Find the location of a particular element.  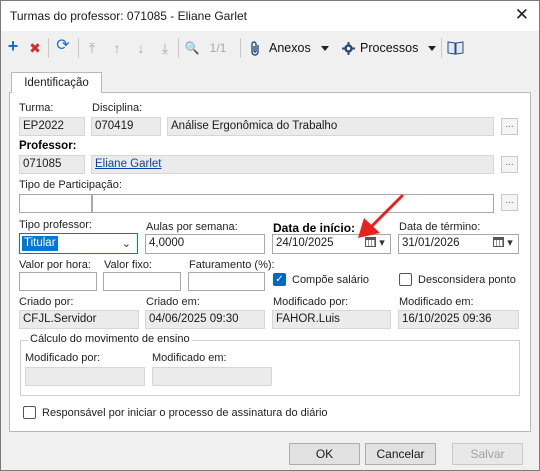

last-record-icon: ⤓ is located at coordinates (165, 48).